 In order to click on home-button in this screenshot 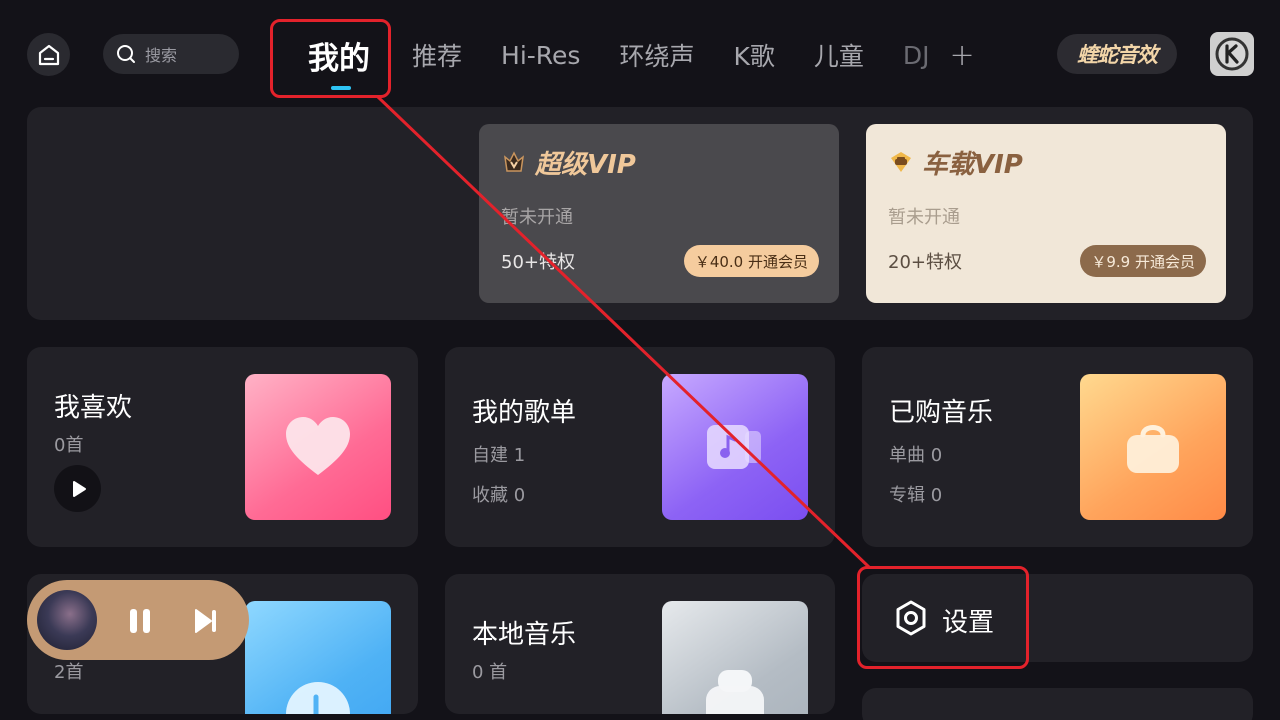, I will do `click(48, 54)`.